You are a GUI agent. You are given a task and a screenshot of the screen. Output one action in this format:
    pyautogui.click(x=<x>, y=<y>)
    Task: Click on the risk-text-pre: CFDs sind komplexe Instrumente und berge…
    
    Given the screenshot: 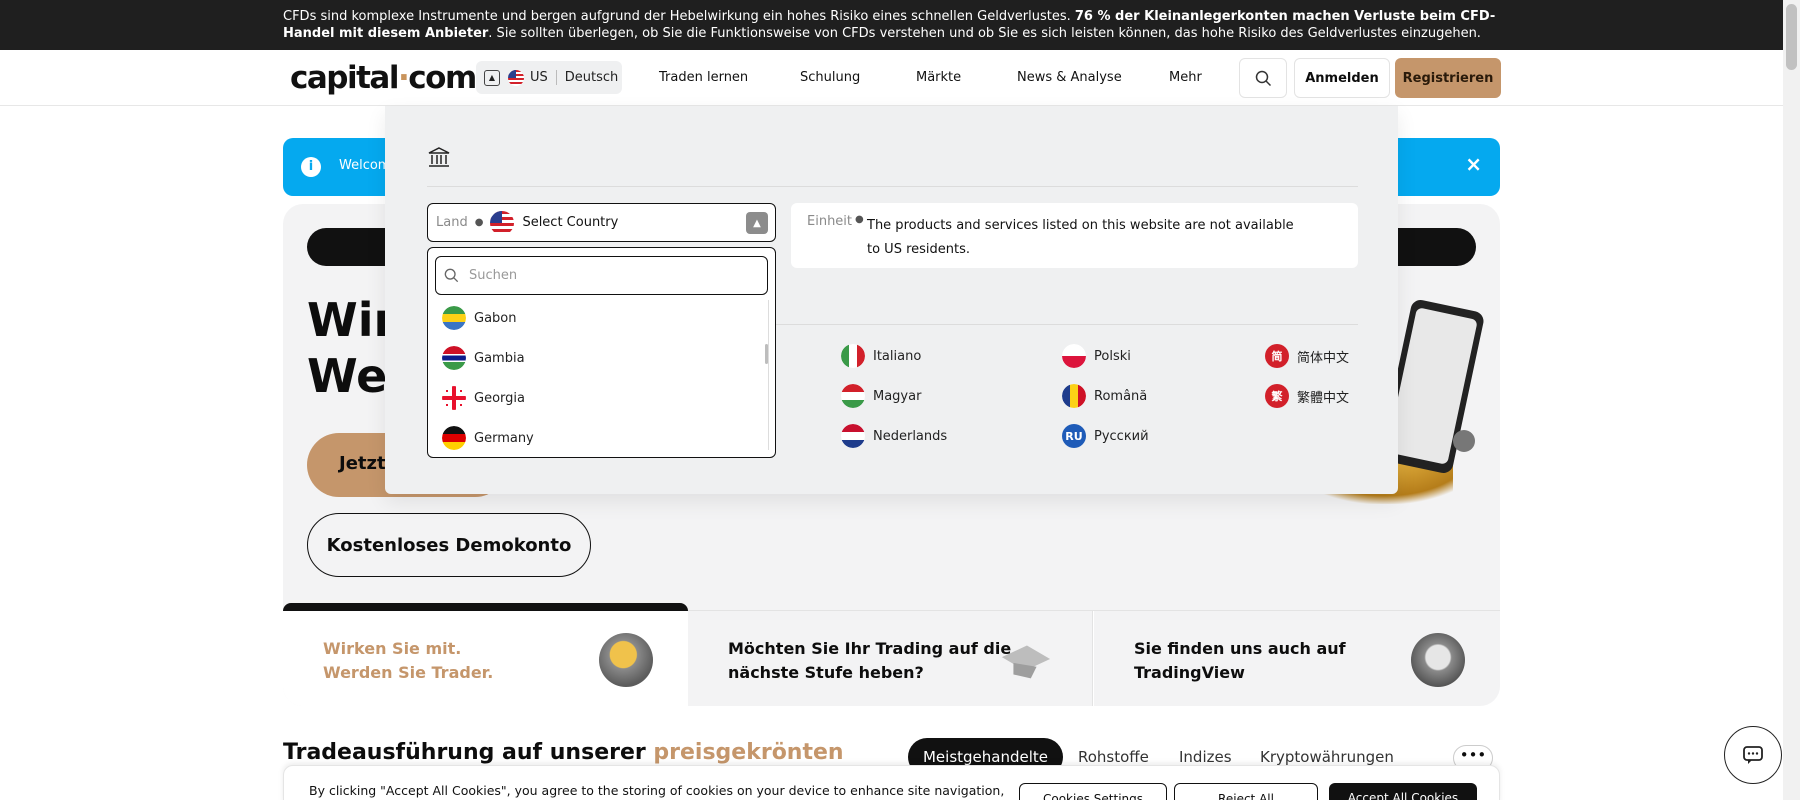 What is the action you would take?
    pyautogui.click(x=679, y=16)
    